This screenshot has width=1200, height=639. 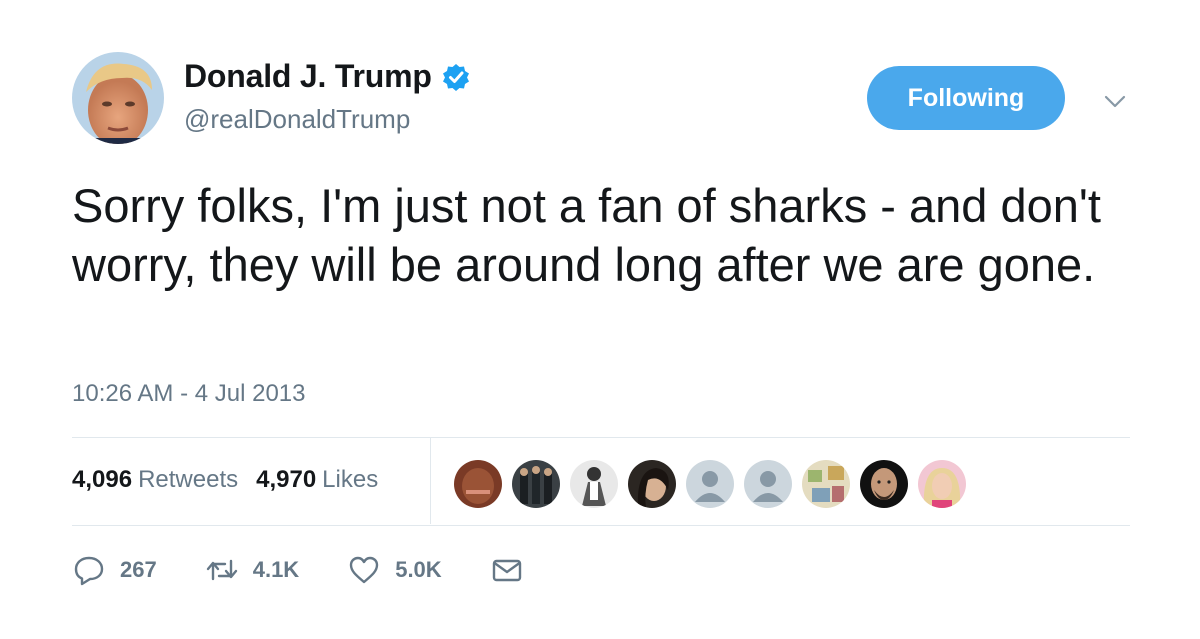 I want to click on likes-label: Likes, so click(x=350, y=479).